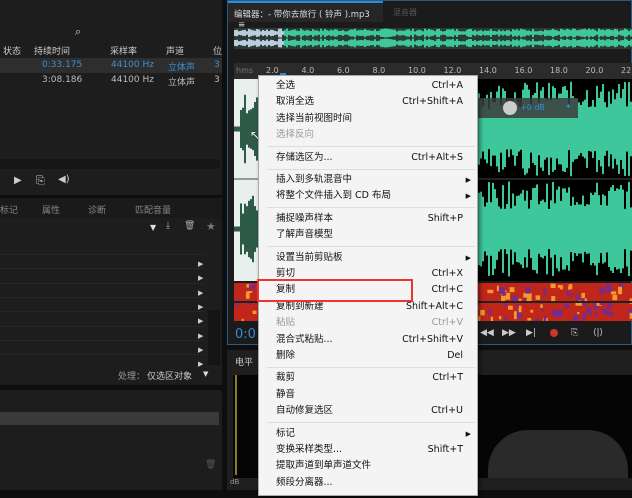 This screenshot has height=498, width=632. Describe the element at coordinates (368, 356) in the screenshot. I see `menu-item: 删除 Del` at that location.